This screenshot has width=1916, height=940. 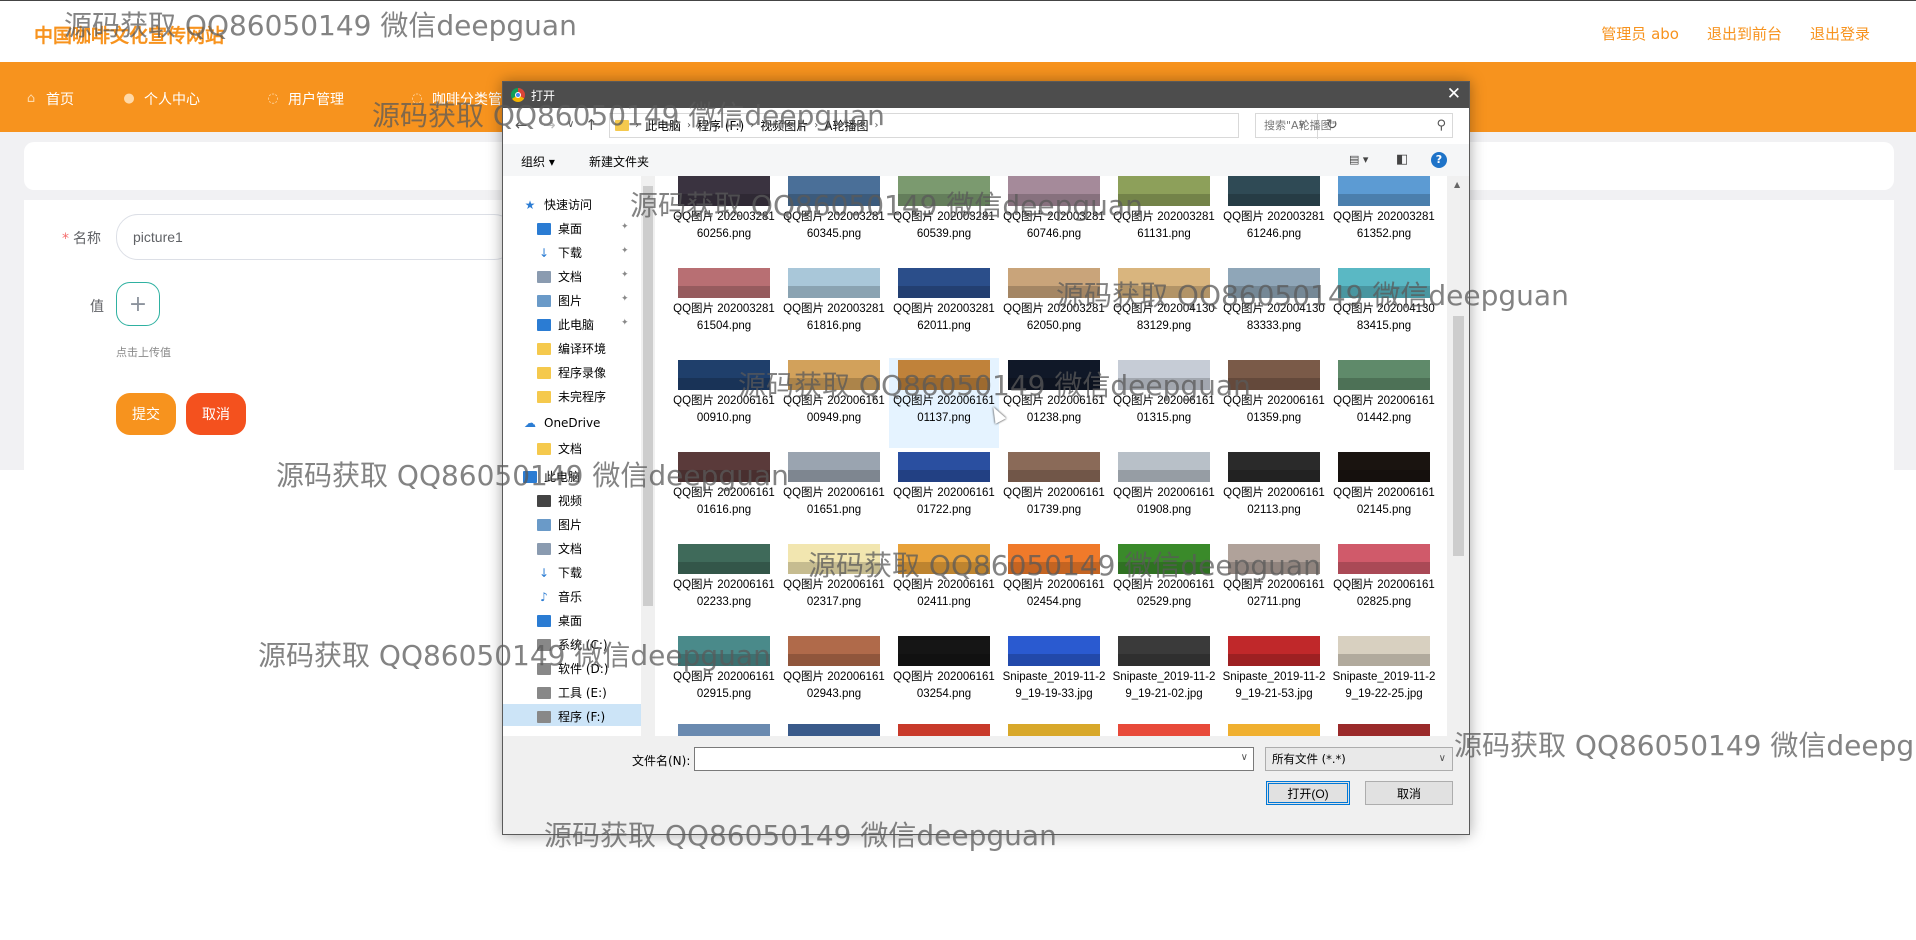 What do you see at coordinates (463, 99) in the screenshot?
I see `nav-item-coffee-category: ◌ 咖啡分类管理` at bounding box center [463, 99].